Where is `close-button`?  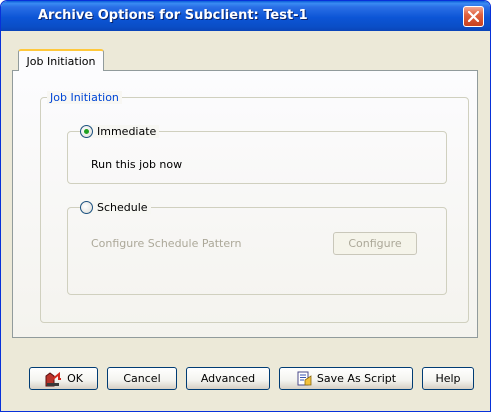 close-button is located at coordinates (473, 16).